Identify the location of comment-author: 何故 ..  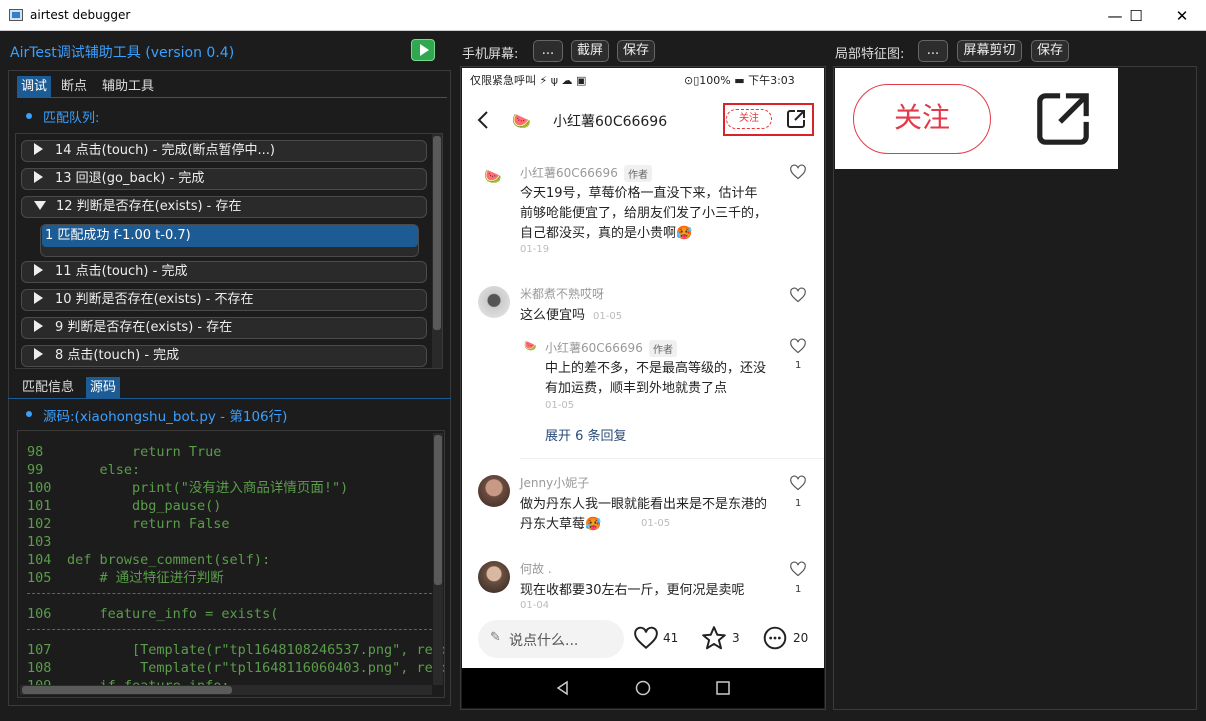
(536, 568).